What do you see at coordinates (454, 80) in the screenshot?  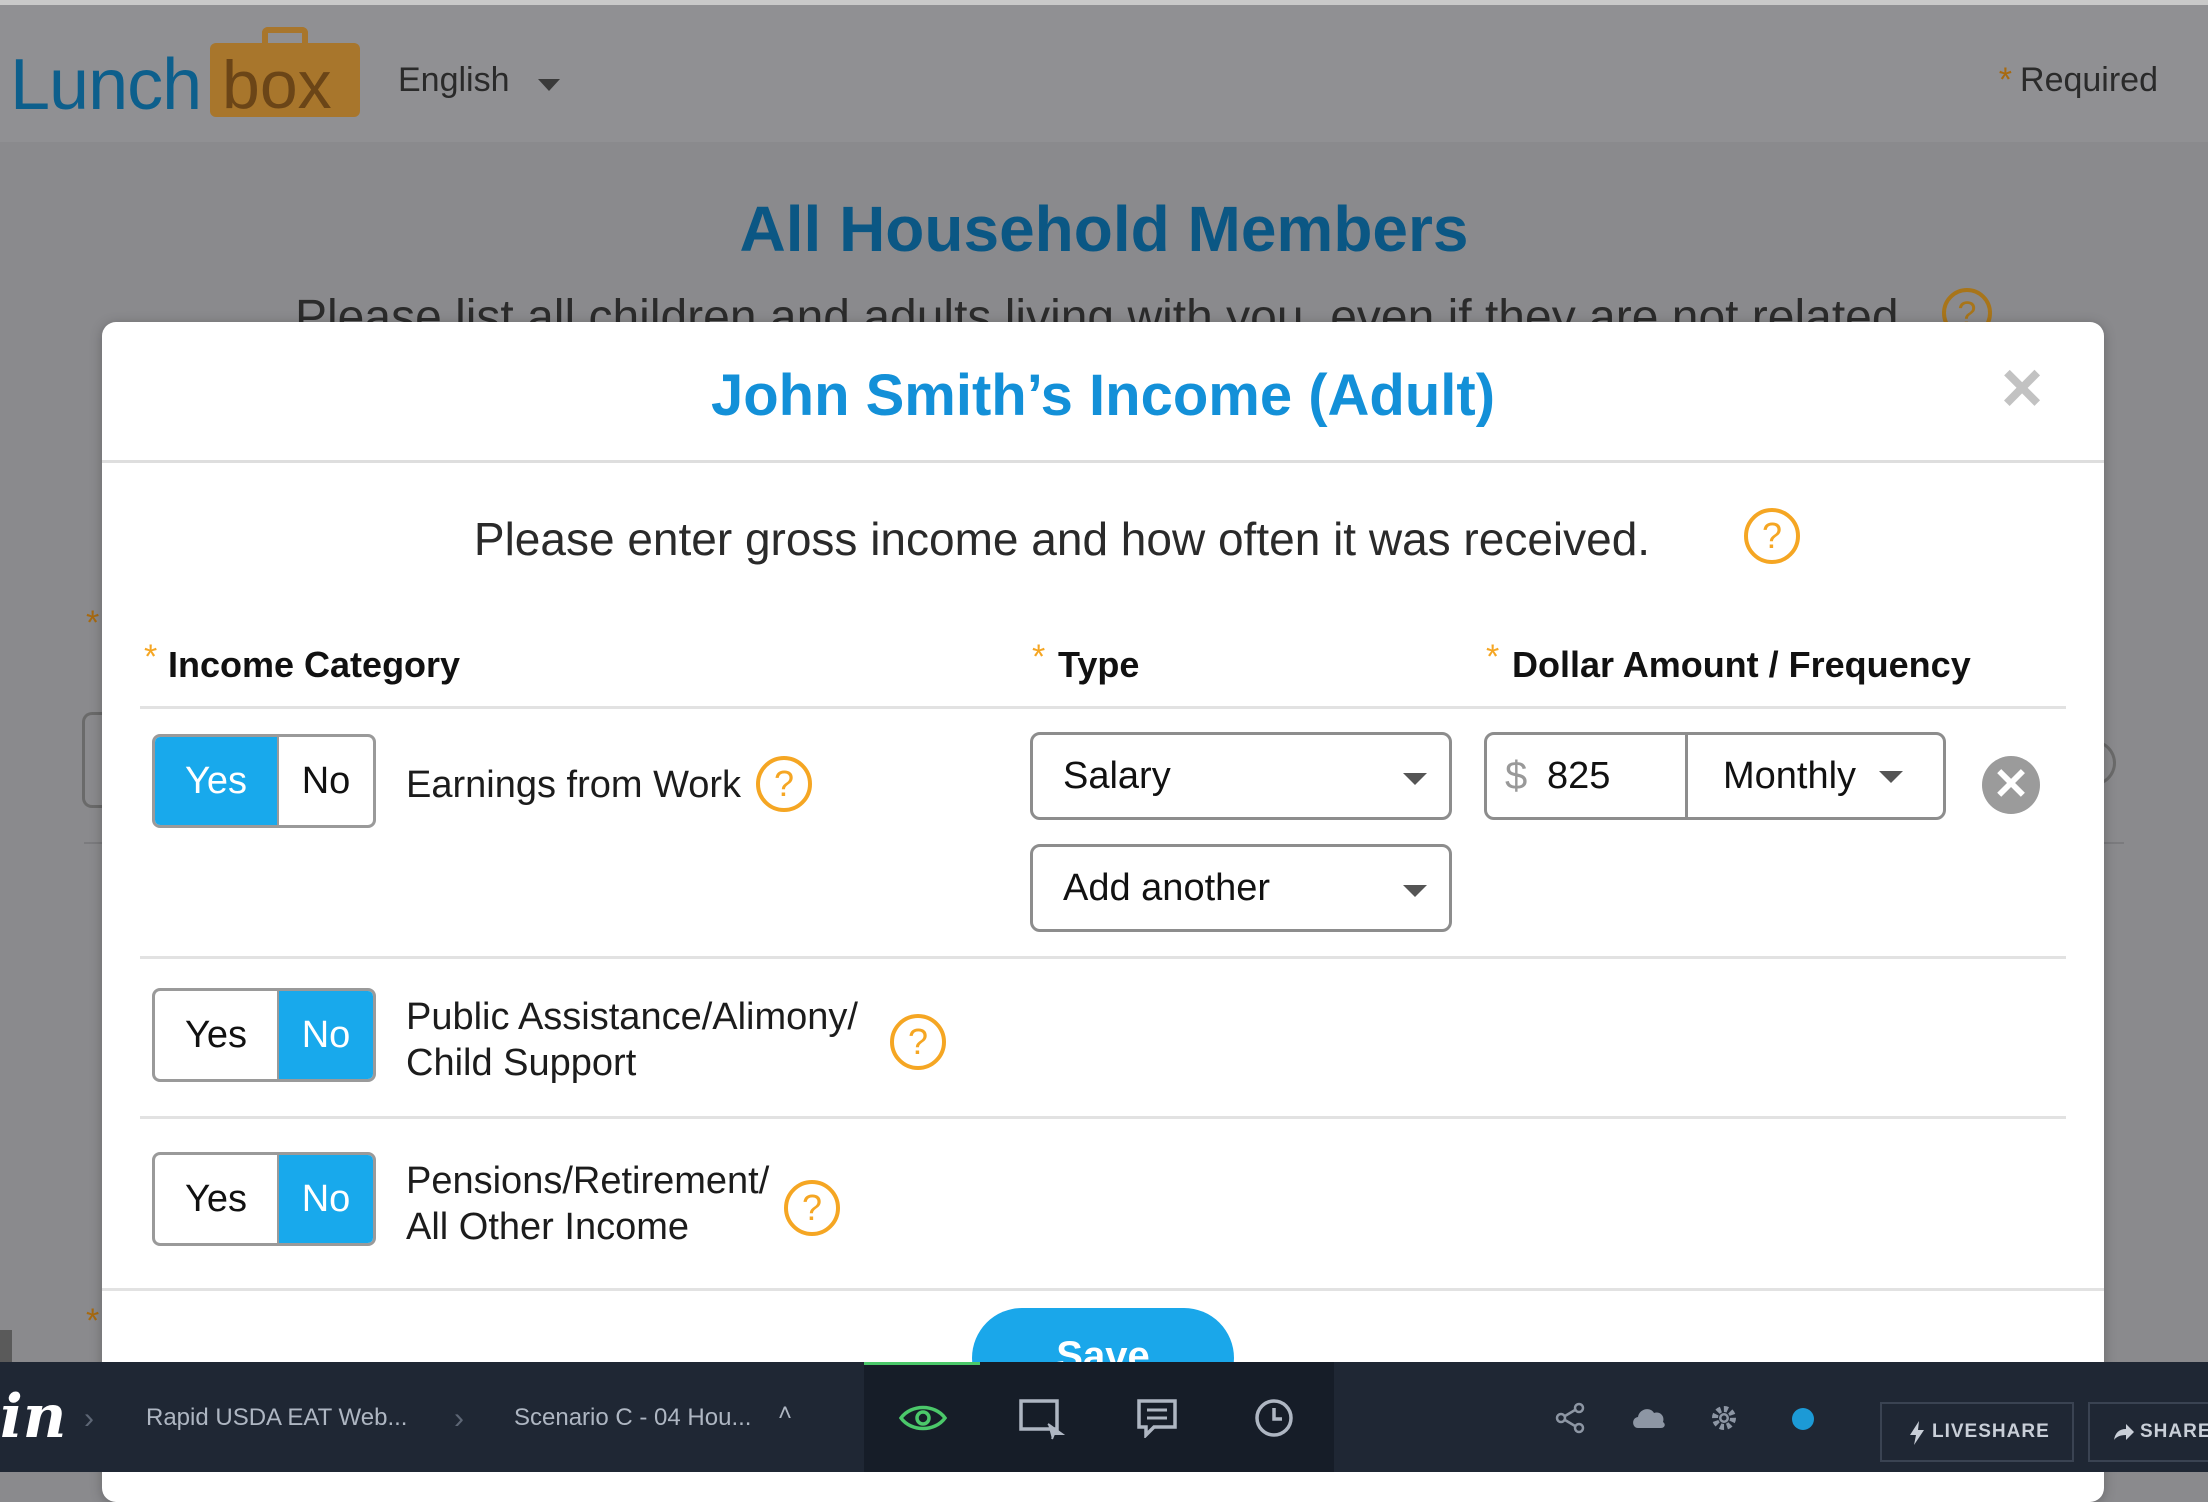 I see `language-select: English` at bounding box center [454, 80].